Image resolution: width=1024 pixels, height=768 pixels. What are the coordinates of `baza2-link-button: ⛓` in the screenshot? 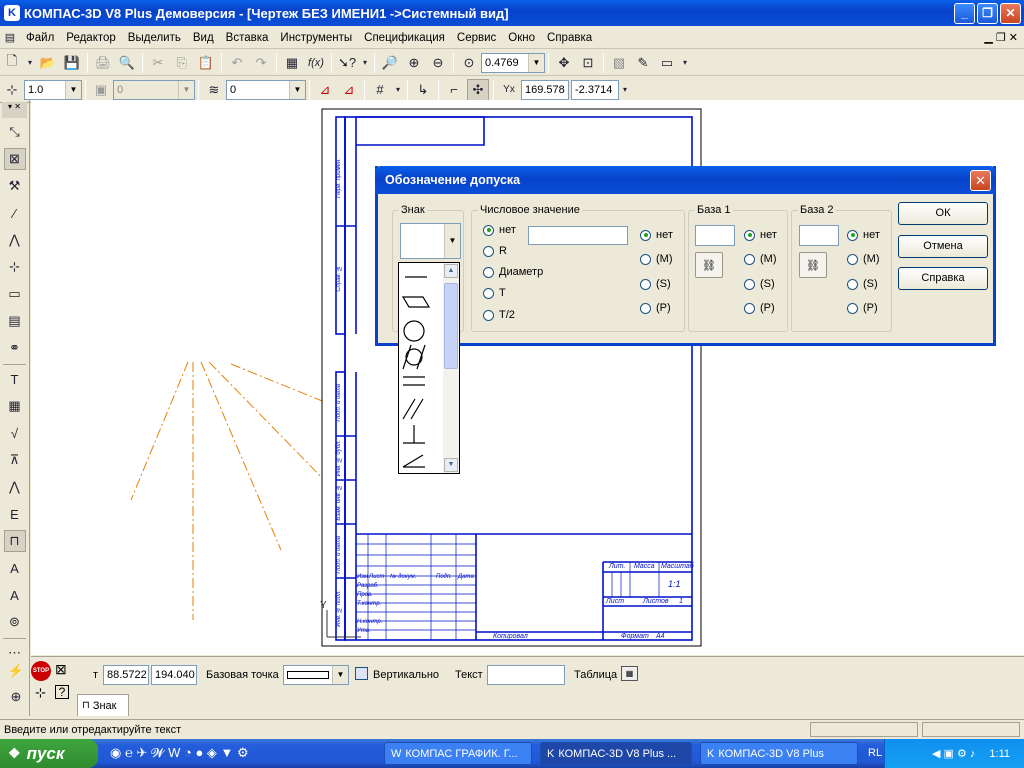 It's located at (813, 265).